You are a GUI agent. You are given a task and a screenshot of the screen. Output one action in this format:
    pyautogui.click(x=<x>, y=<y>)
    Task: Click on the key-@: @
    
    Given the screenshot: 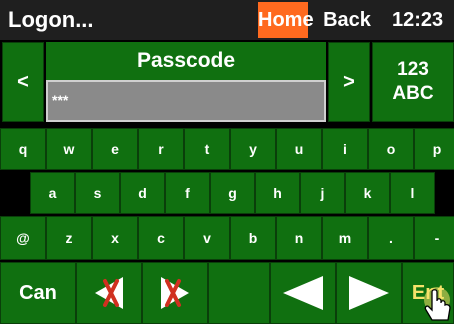 What is the action you would take?
    pyautogui.click(x=23, y=238)
    